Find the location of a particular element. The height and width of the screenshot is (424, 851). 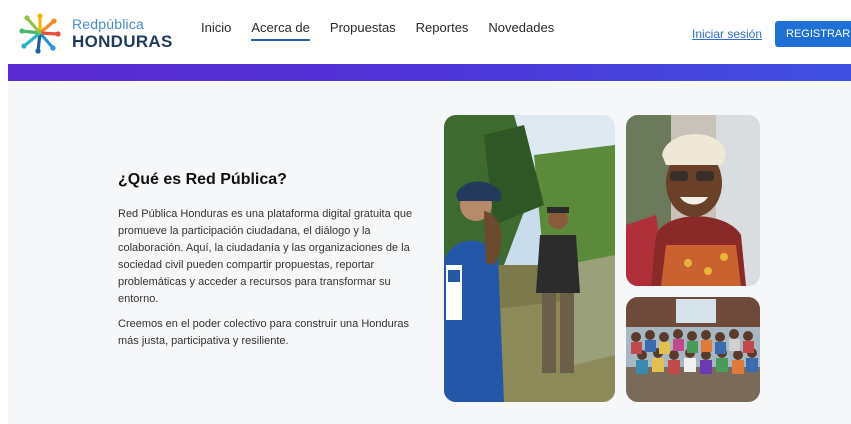

brand-name-bottom: HONDURAS is located at coordinates (122, 41).